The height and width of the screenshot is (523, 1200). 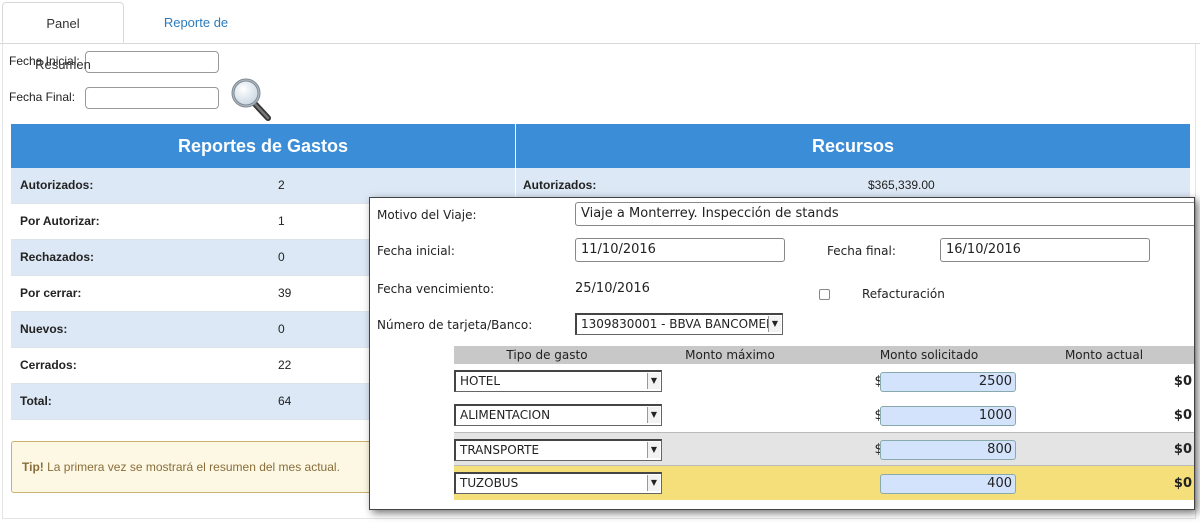 What do you see at coordinates (824, 381) in the screenshot?
I see `table-row: HOTEL▼ $ 4800 2500 $0` at bounding box center [824, 381].